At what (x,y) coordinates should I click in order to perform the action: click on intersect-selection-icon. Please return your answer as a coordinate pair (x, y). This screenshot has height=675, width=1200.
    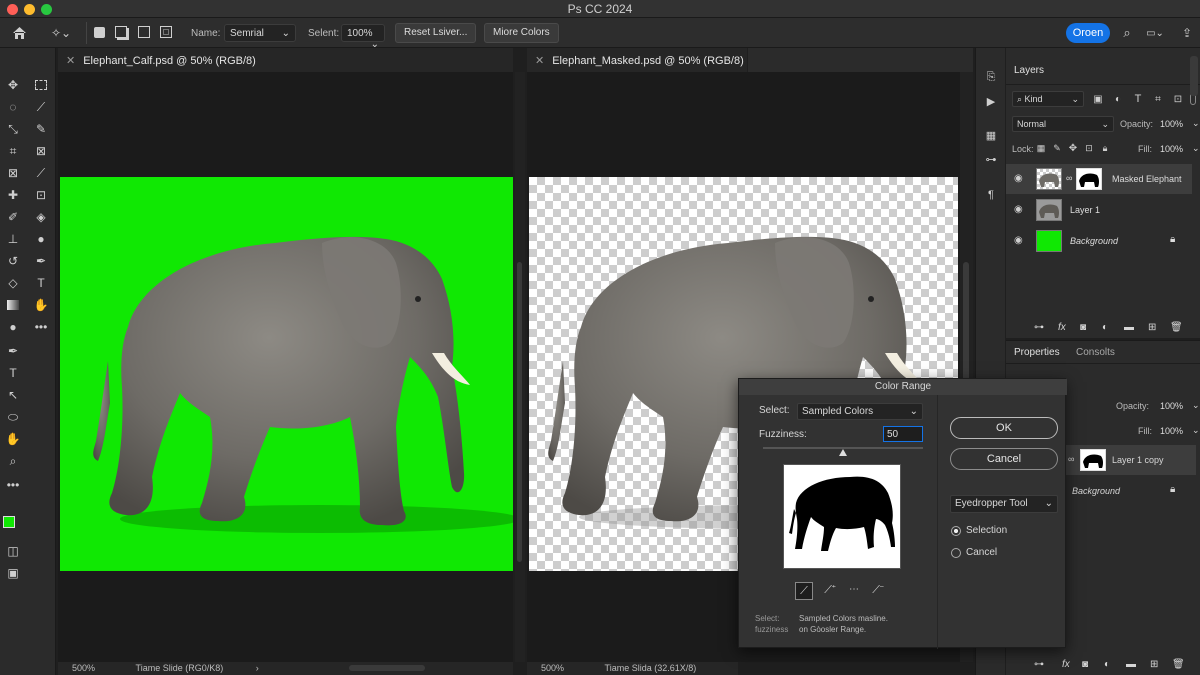
    Looking at the image, I should click on (166, 32).